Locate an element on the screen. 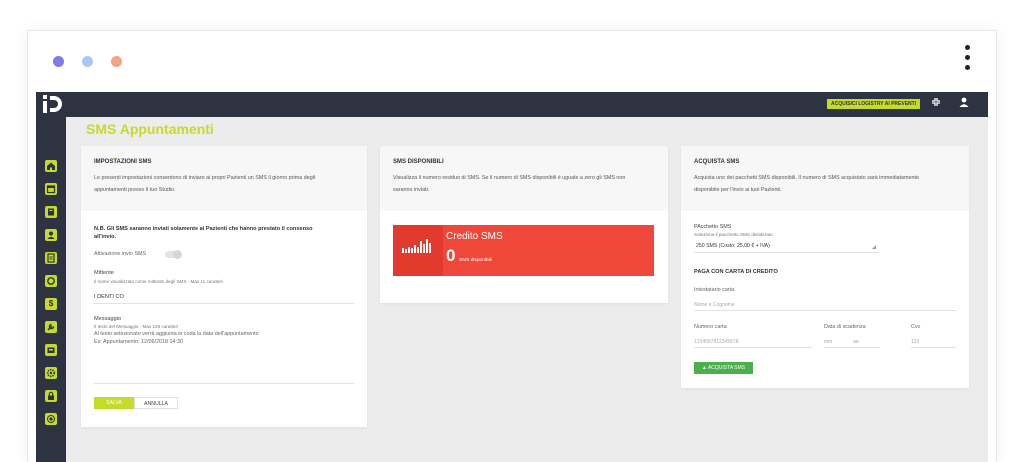 The width and height of the screenshot is (1024, 462). cvv-input: 123 is located at coordinates (915, 342).